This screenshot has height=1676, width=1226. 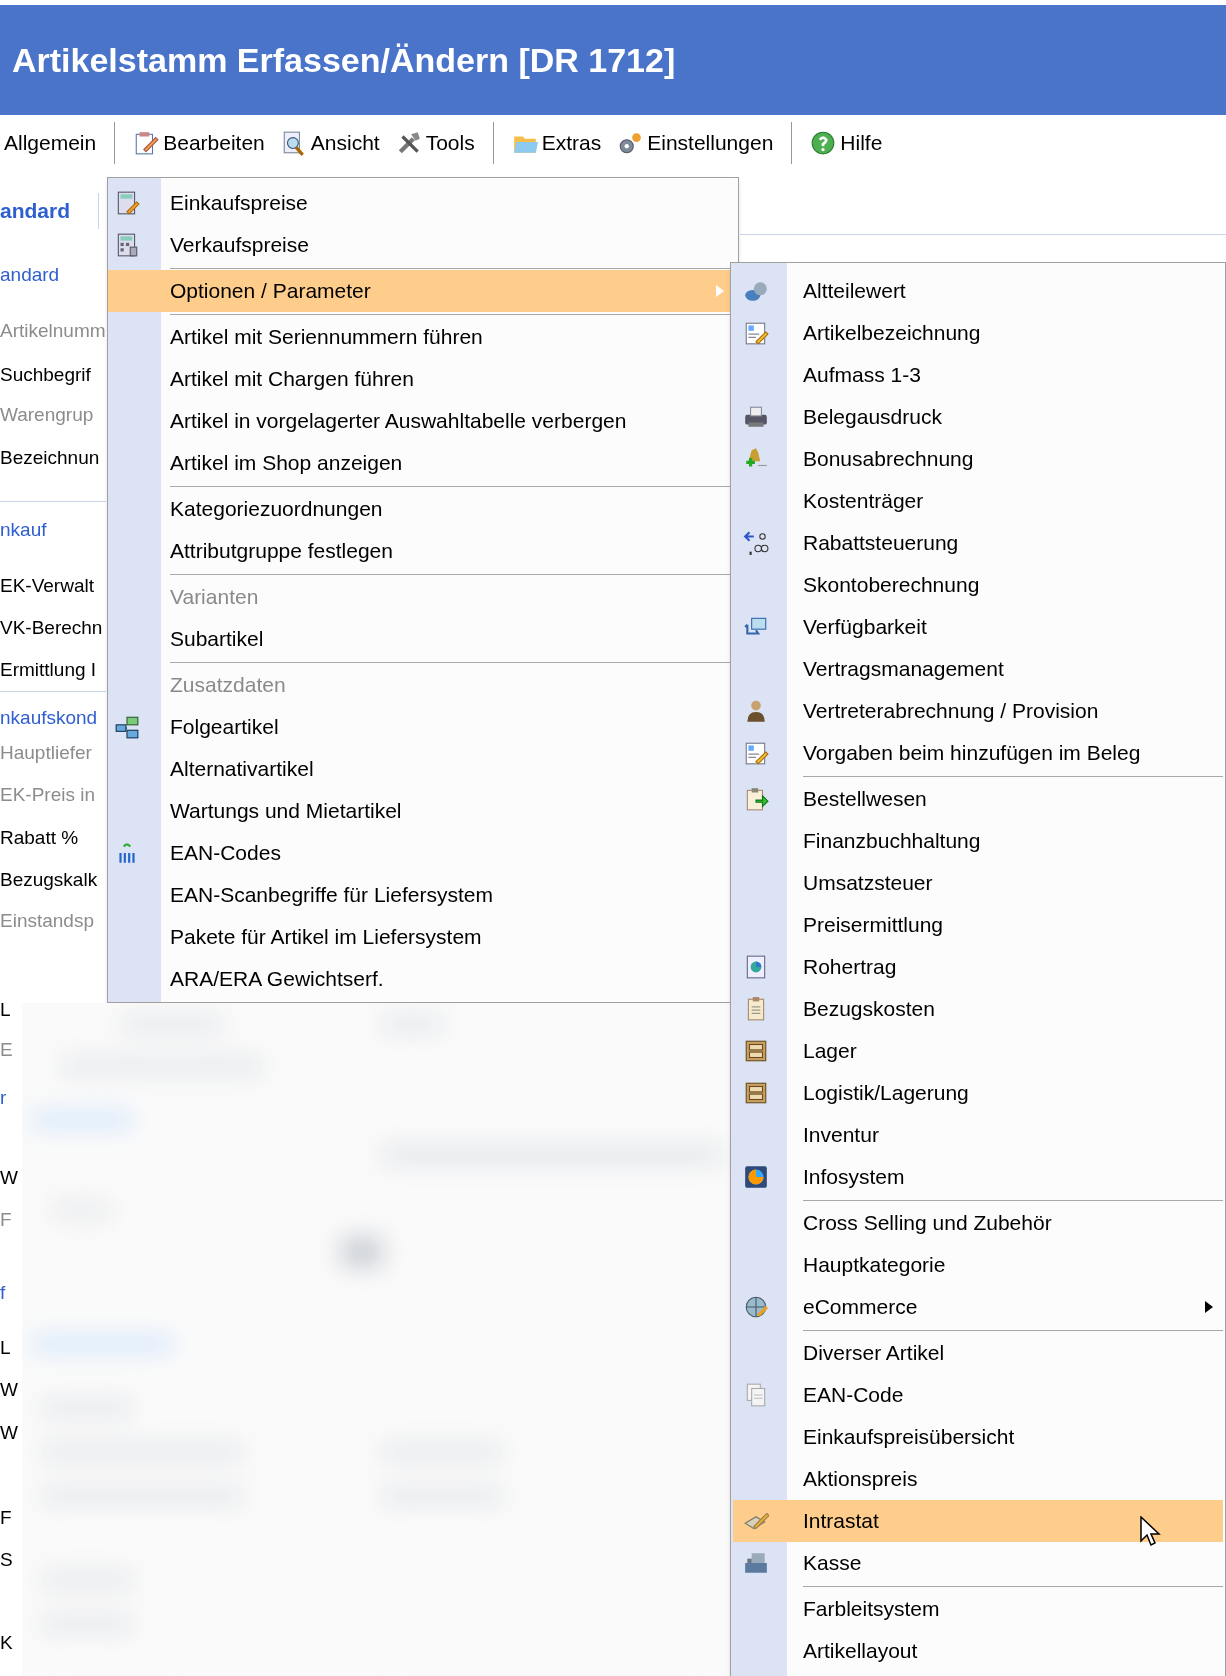 I want to click on form-label: E, so click(x=6, y=1050).